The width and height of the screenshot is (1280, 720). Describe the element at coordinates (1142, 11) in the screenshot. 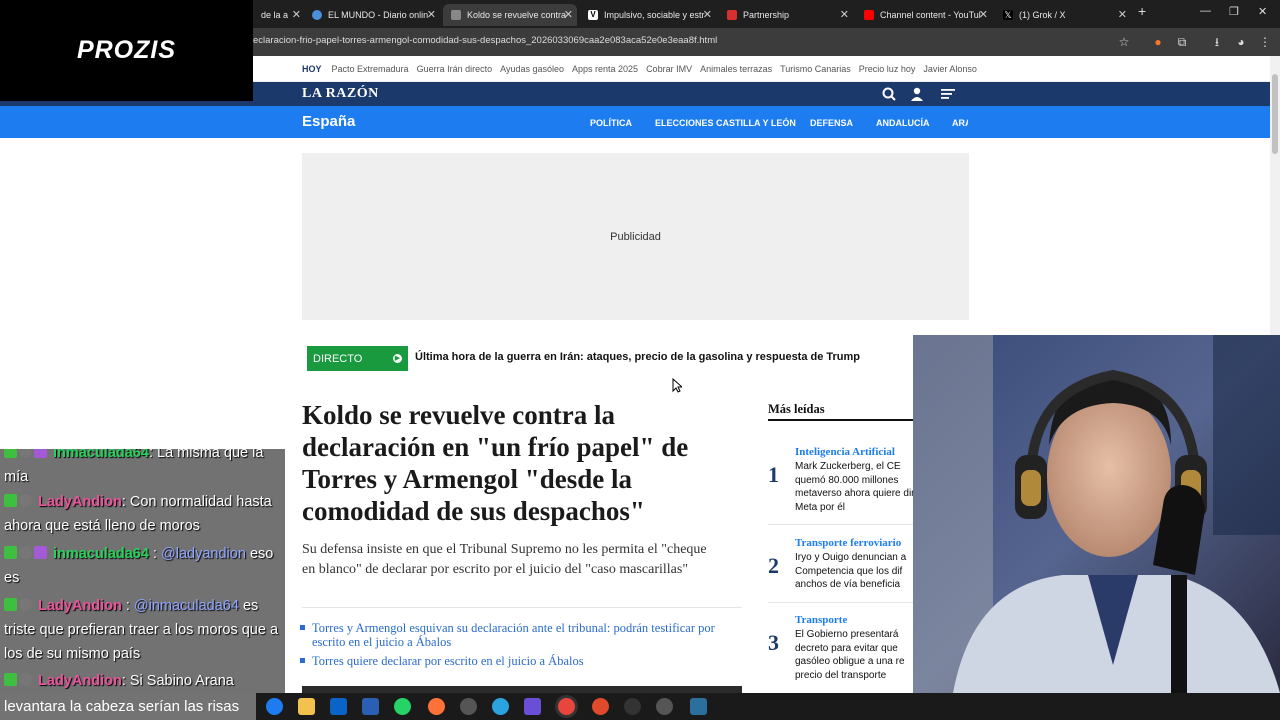

I see `new-tab-button: +` at that location.